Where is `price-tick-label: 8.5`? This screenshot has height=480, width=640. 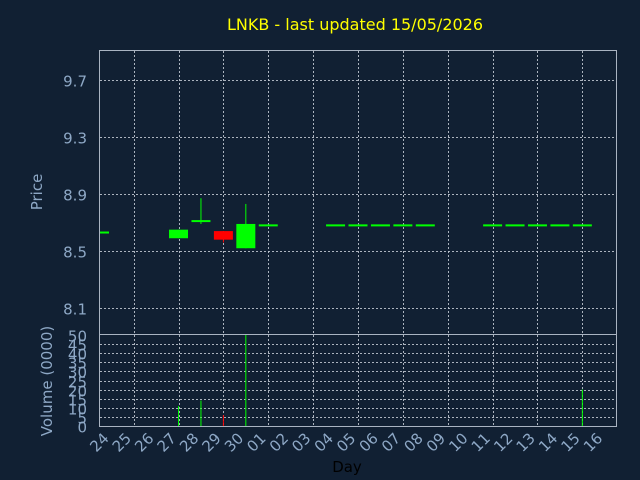
price-tick-label: 8.5 is located at coordinates (75, 253).